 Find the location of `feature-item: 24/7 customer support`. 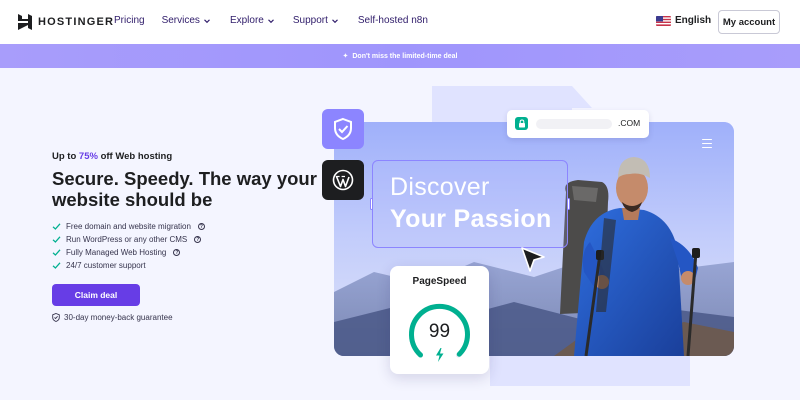

feature-item: 24/7 customer support is located at coordinates (128, 265).